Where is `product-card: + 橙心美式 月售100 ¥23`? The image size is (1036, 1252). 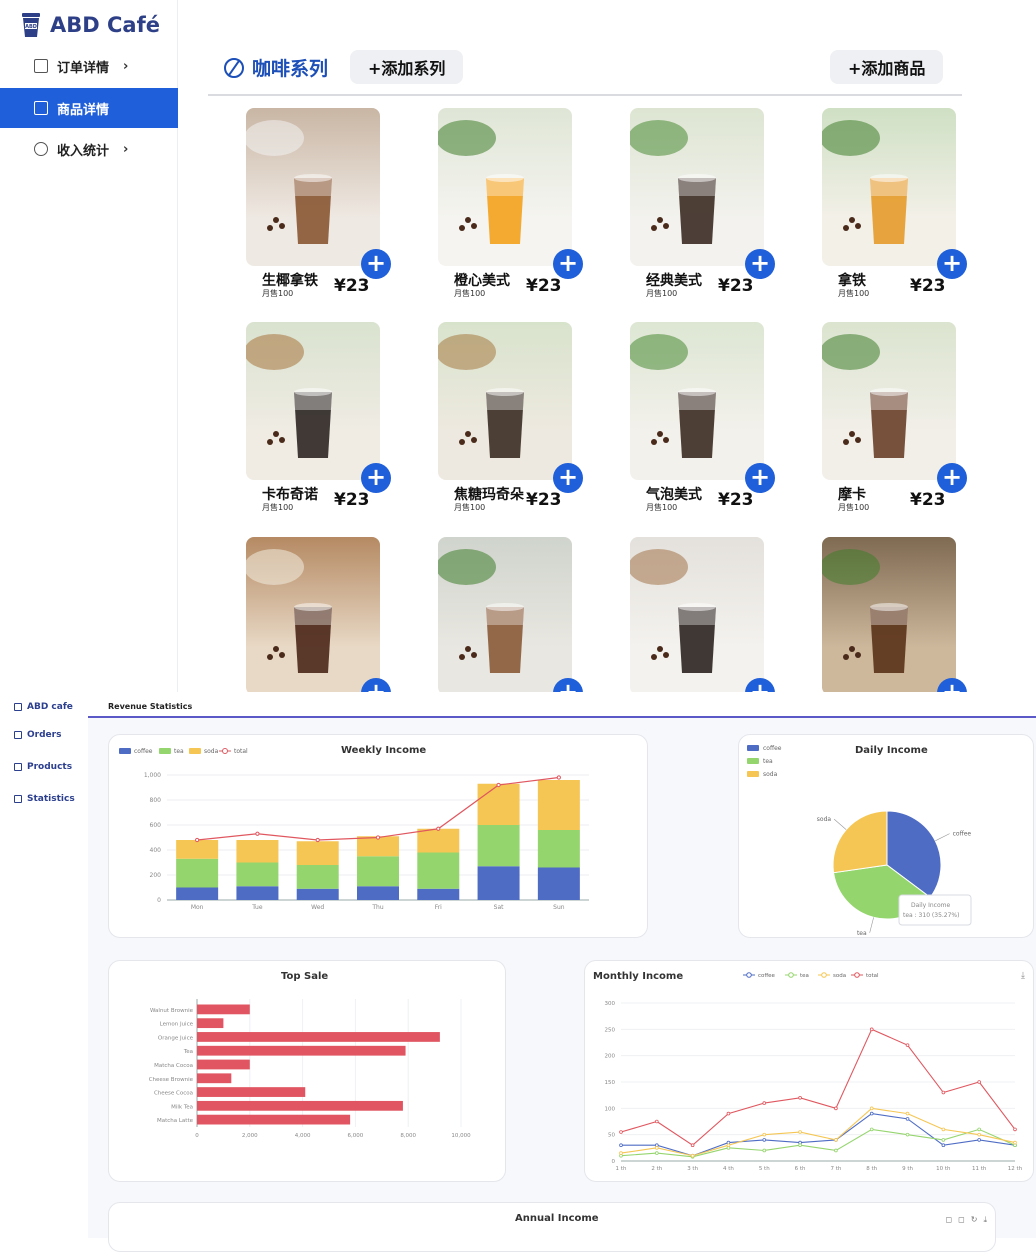
product-card: + 橙心美式 月售100 ¥23 is located at coordinates (510, 206).